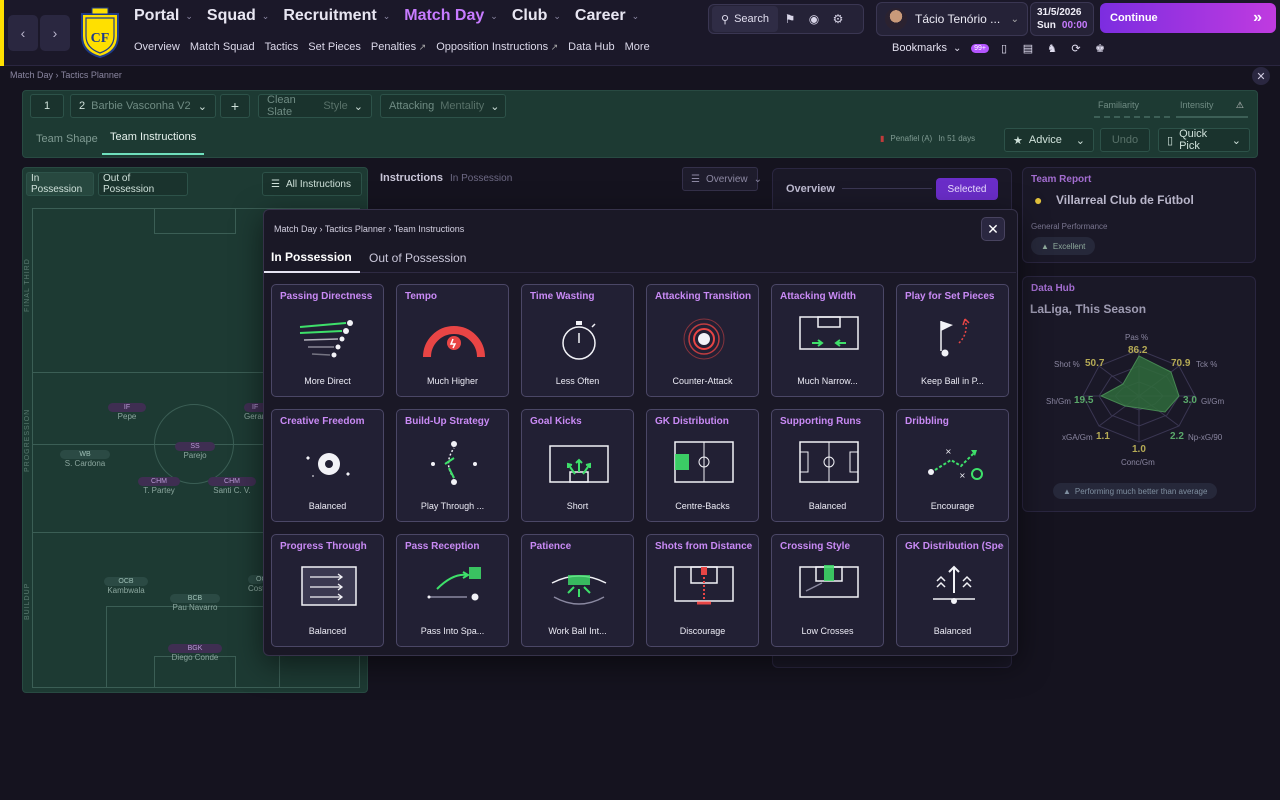 This screenshot has width=1280, height=800. What do you see at coordinates (312, 272) in the screenshot?
I see `active-tab-underline` at bounding box center [312, 272].